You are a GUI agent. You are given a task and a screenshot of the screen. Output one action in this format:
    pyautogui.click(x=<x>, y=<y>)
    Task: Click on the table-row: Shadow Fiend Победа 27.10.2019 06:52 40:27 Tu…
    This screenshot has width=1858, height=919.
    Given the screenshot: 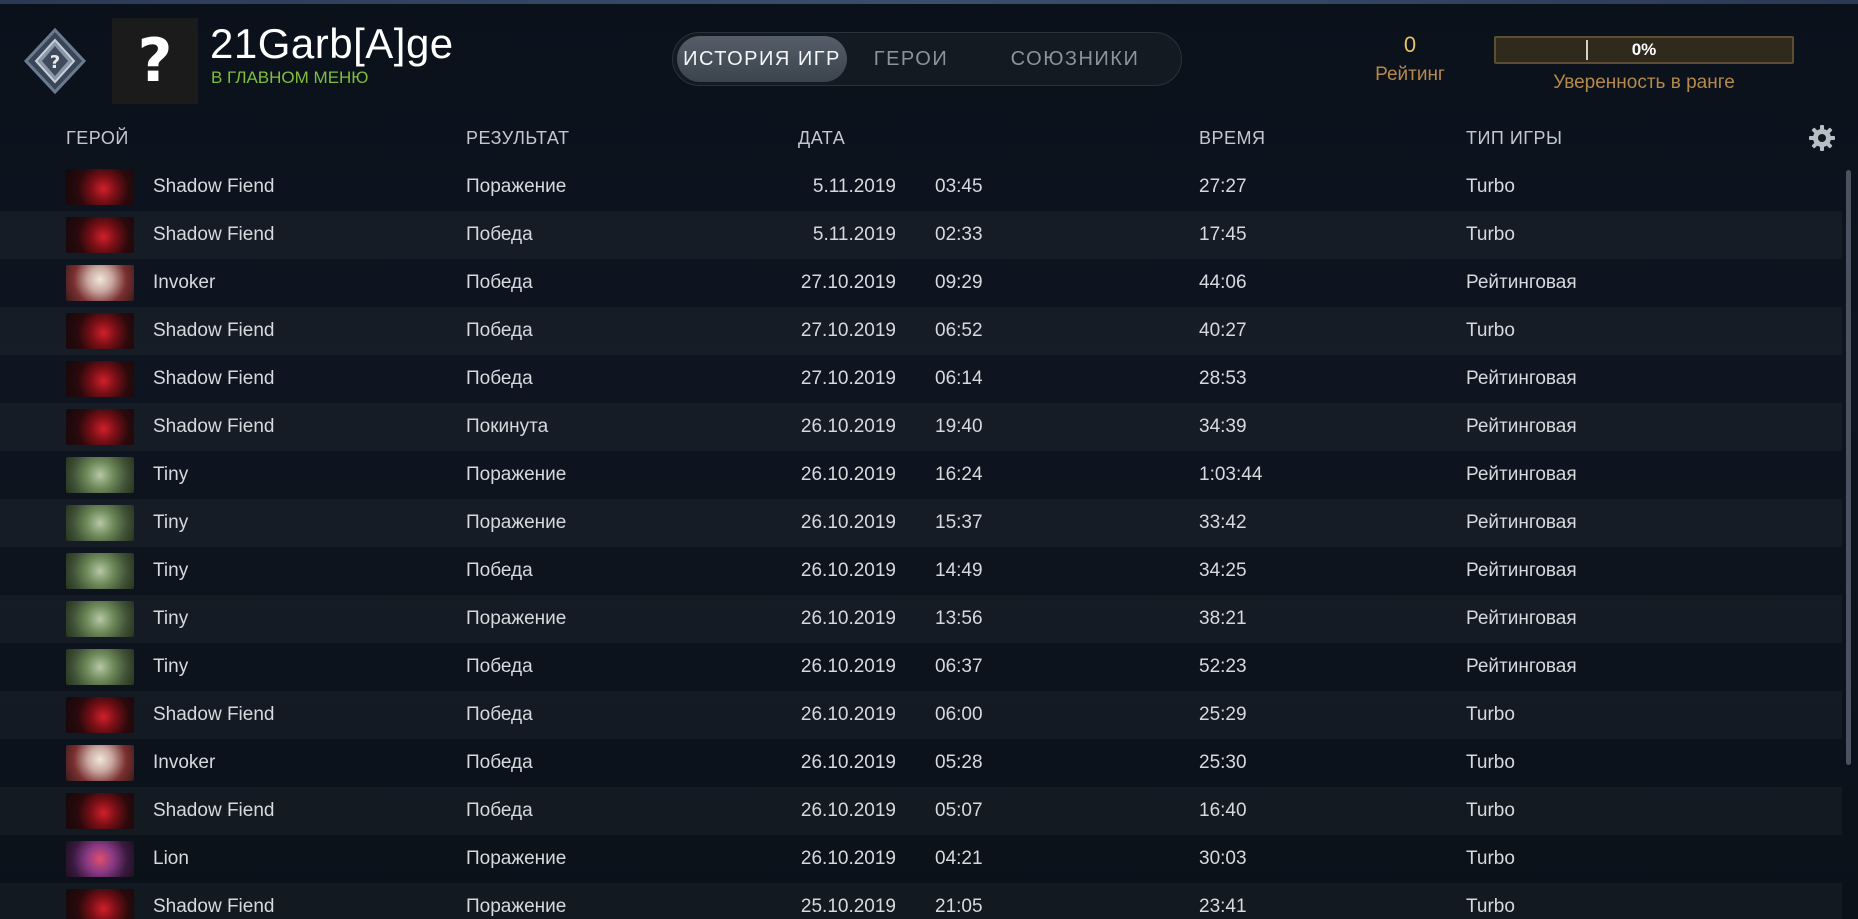 What is the action you would take?
    pyautogui.click(x=921, y=331)
    